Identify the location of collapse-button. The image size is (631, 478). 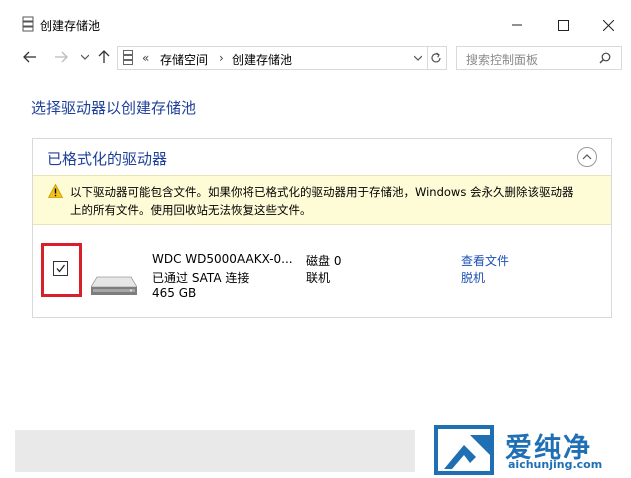
(587, 157).